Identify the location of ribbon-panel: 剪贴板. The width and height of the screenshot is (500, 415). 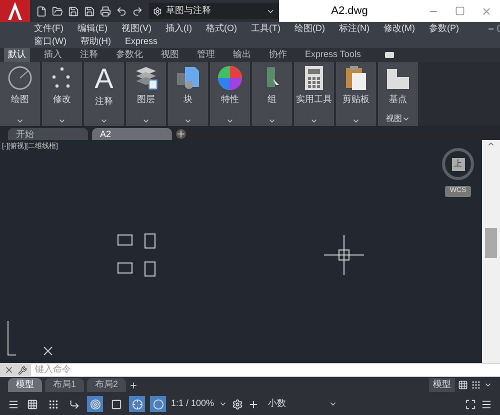
(356, 94).